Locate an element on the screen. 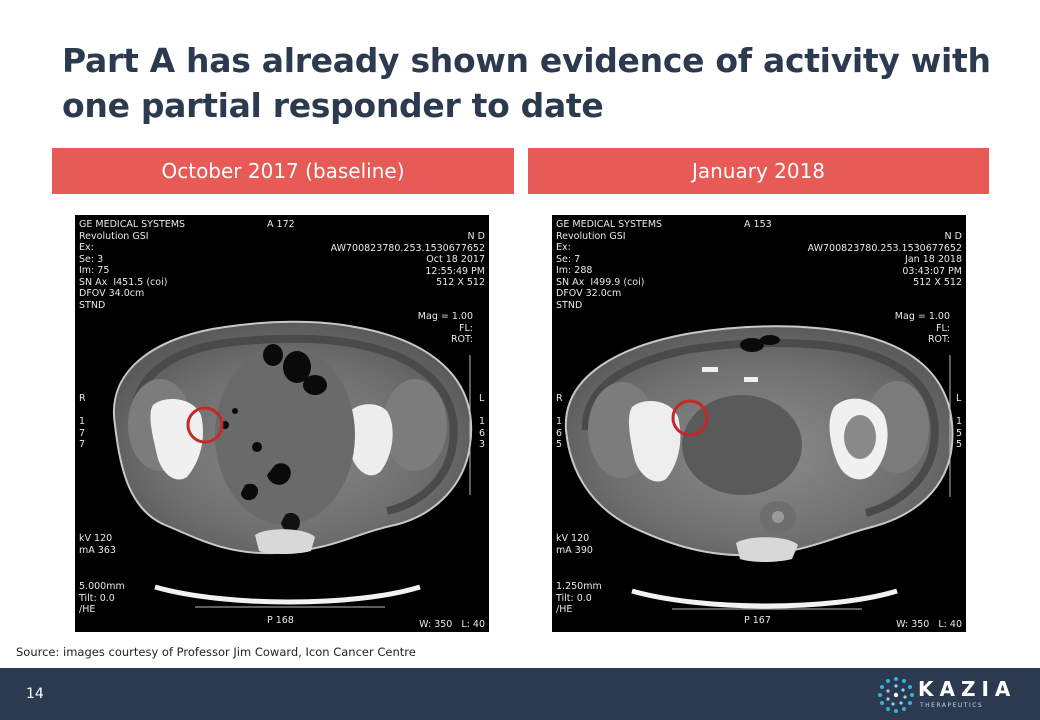 The image size is (1040, 720). scan-info-top-center: A 153 is located at coordinates (758, 224).